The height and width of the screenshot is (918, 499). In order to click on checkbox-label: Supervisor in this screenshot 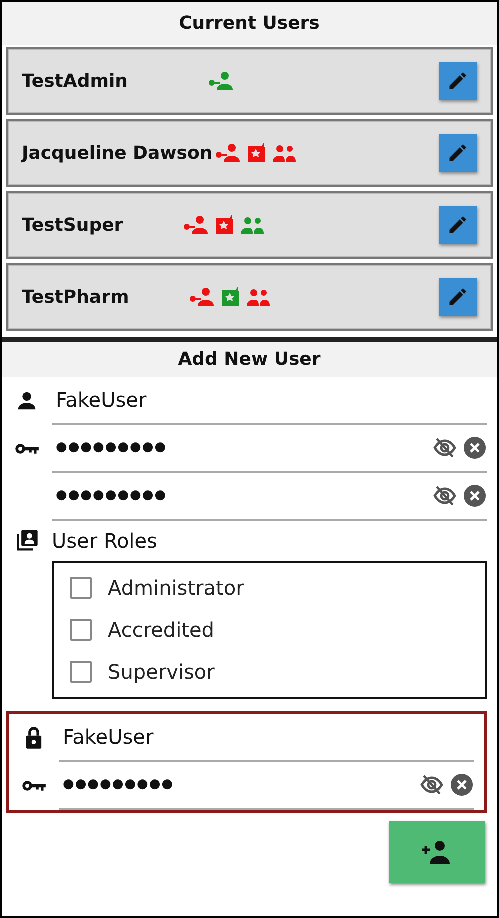, I will do `click(161, 672)`.